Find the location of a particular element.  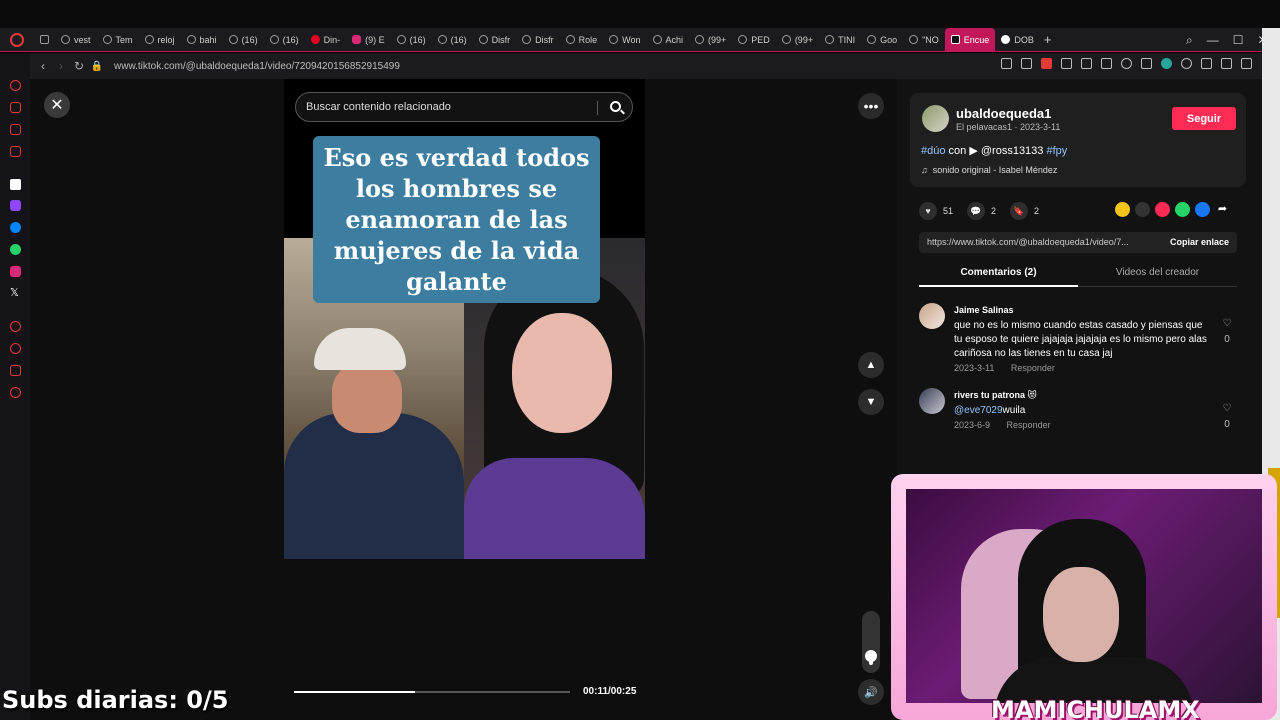

comment-author: Jaime Salinas is located at coordinates (984, 310).